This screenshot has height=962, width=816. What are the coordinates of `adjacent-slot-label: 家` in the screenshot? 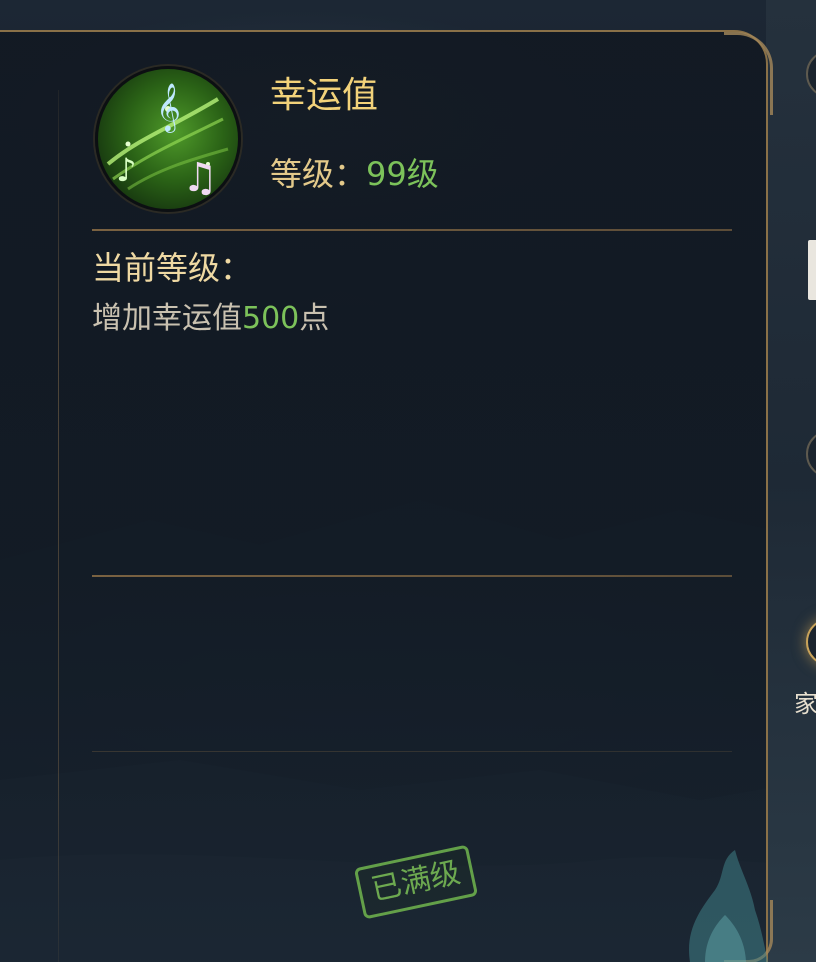 It's located at (805, 704).